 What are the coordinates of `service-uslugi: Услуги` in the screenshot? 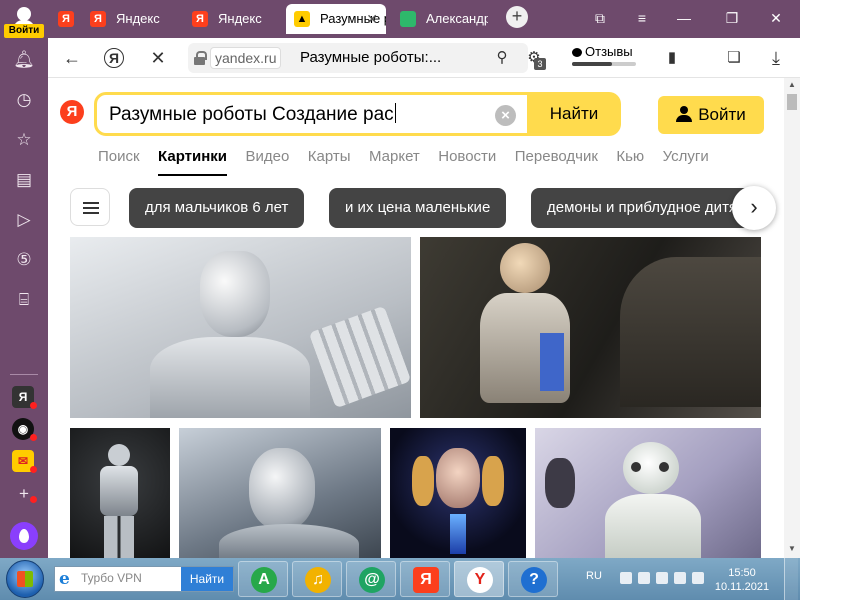 It's located at (686, 157).